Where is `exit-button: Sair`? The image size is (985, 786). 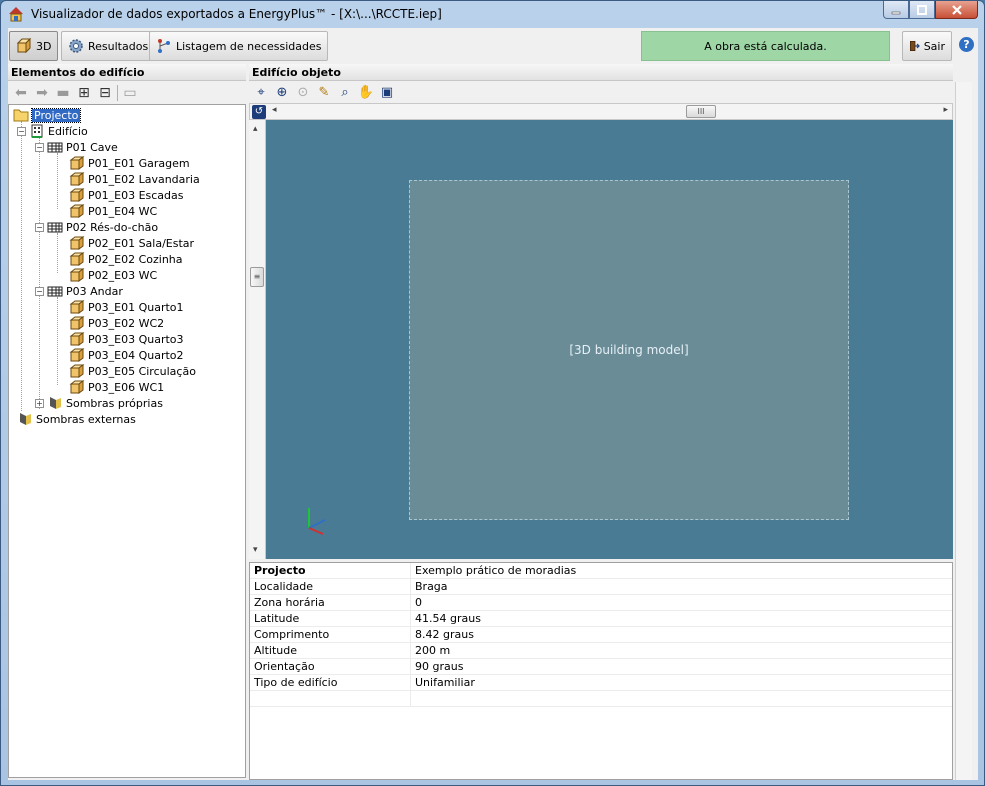 exit-button: Sair is located at coordinates (927, 46).